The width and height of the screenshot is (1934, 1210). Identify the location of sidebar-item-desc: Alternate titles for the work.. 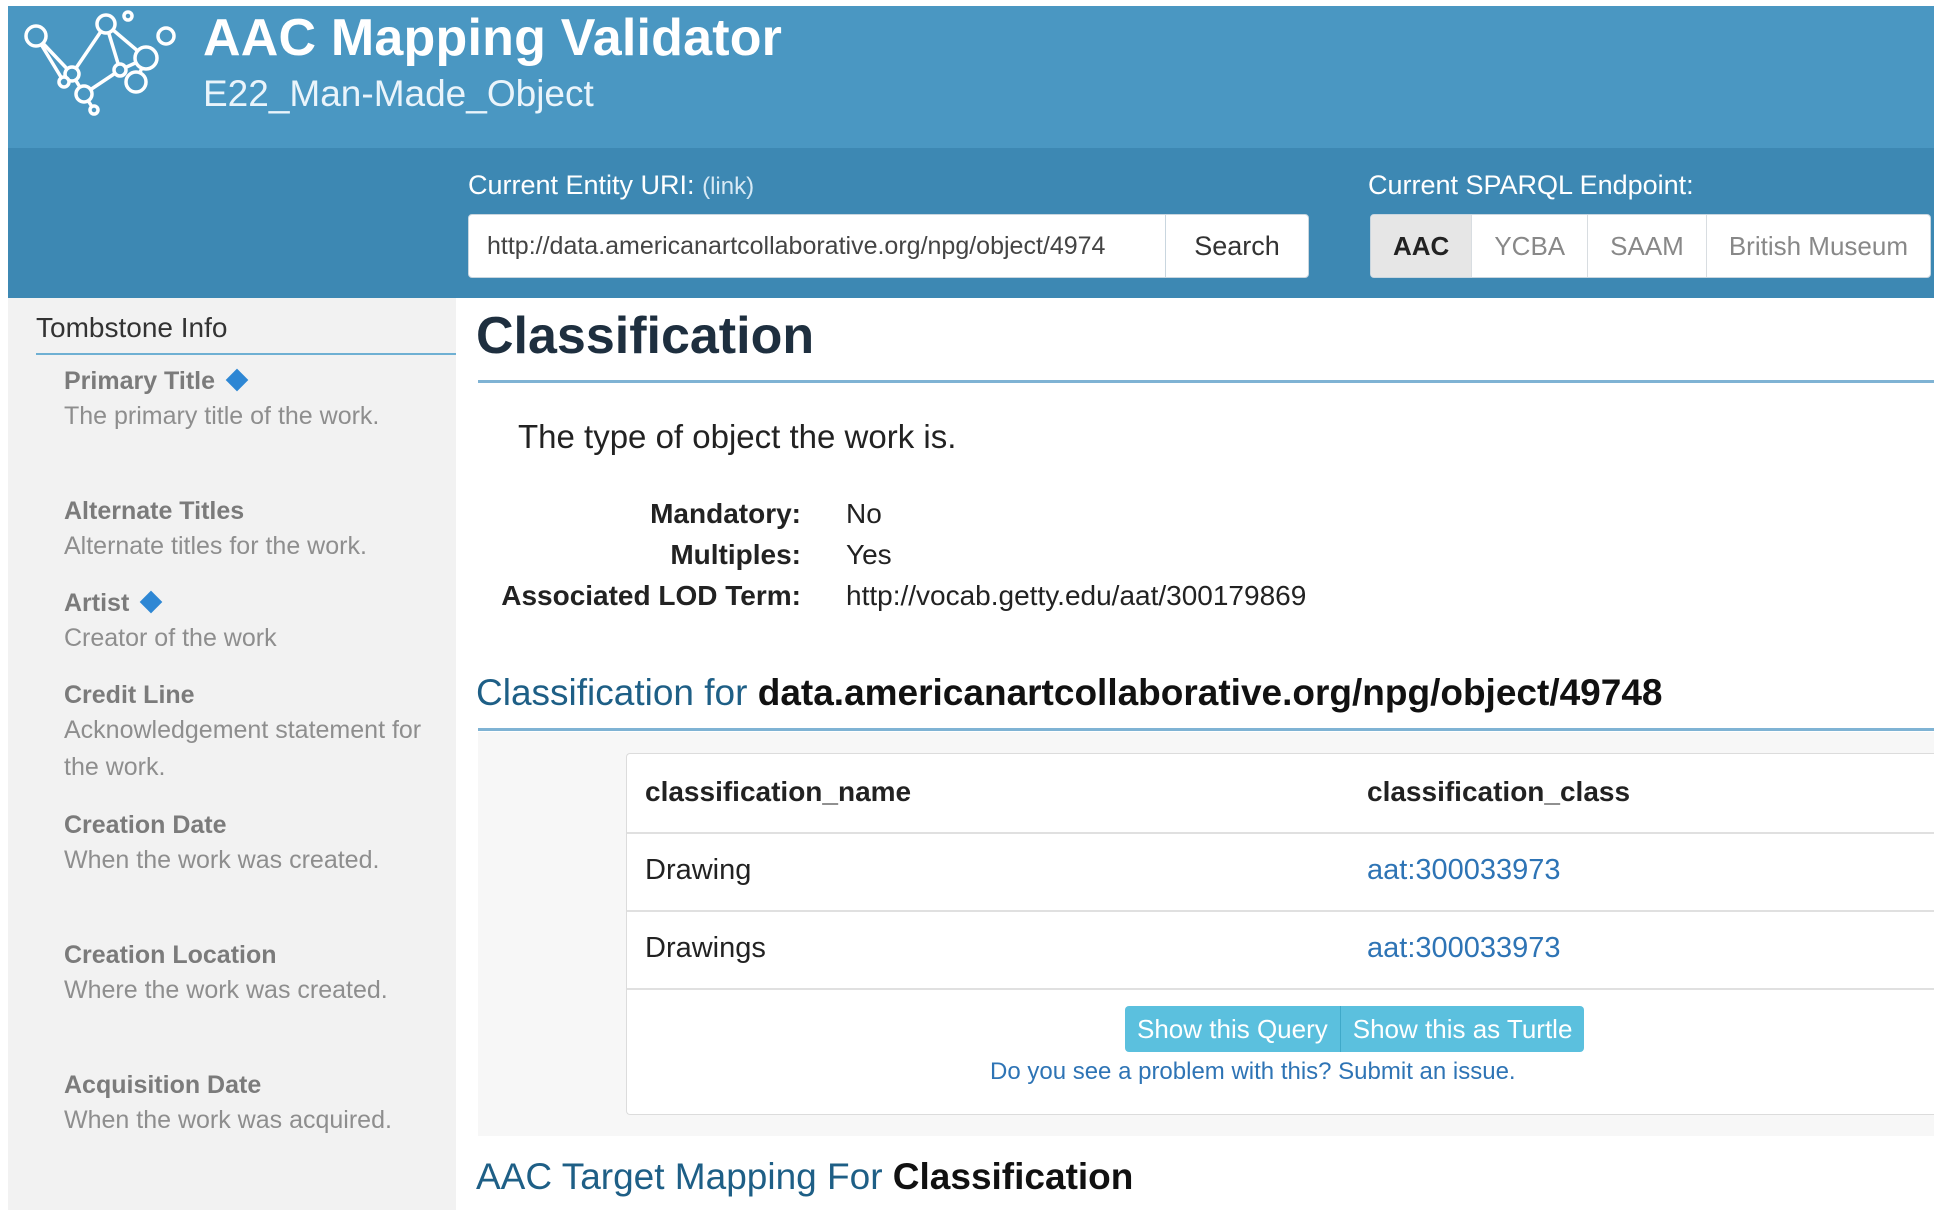
(215, 546).